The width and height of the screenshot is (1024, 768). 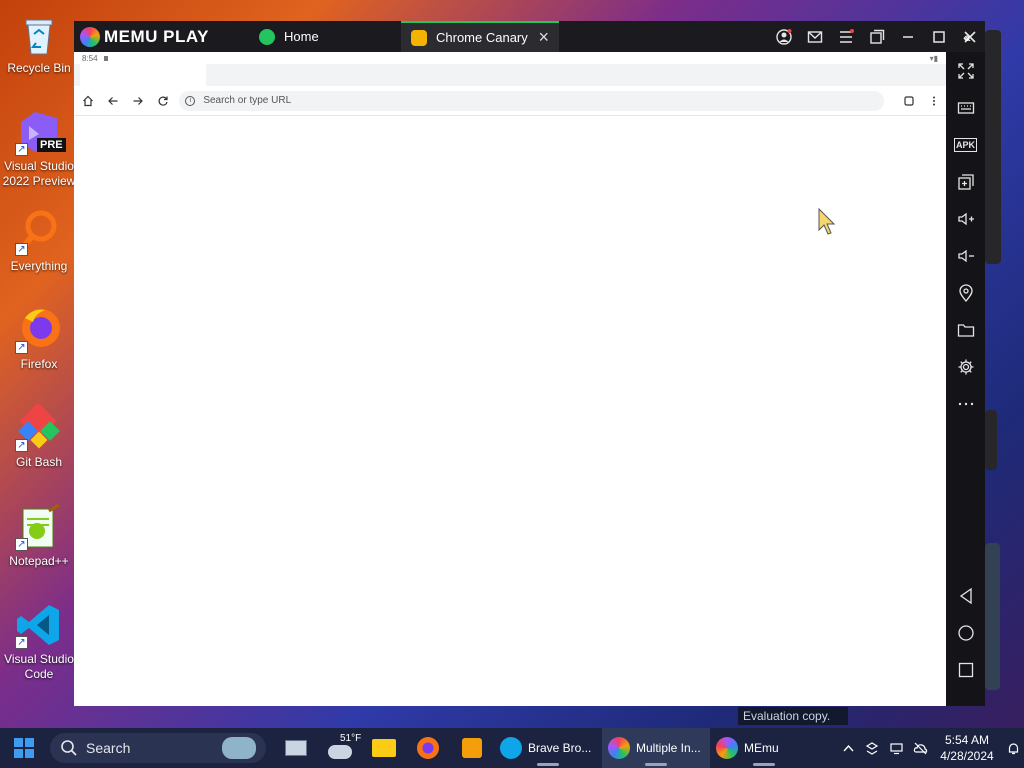 What do you see at coordinates (340, 752) in the screenshot?
I see `cloud-icon` at bounding box center [340, 752].